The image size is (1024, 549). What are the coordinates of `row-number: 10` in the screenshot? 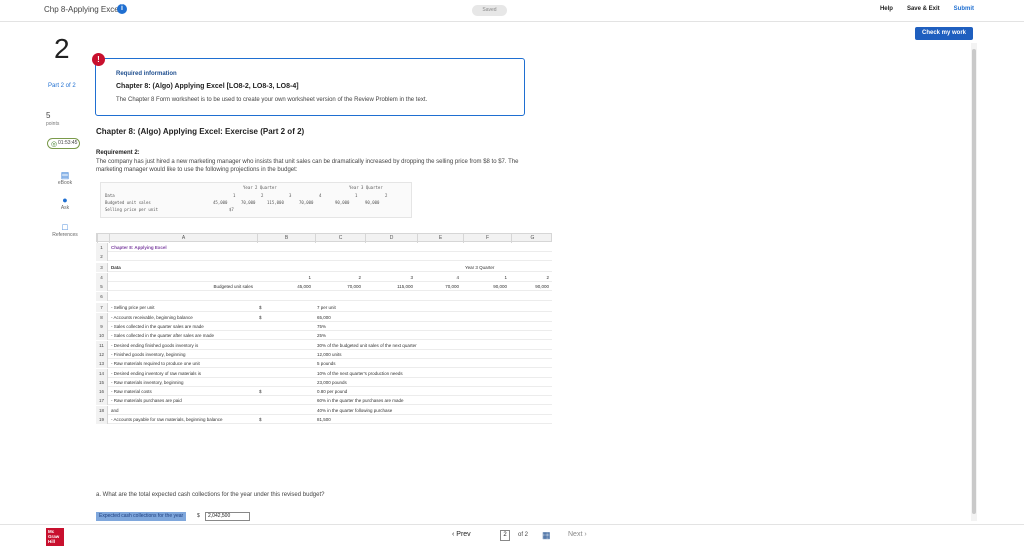 It's located at (102, 335).